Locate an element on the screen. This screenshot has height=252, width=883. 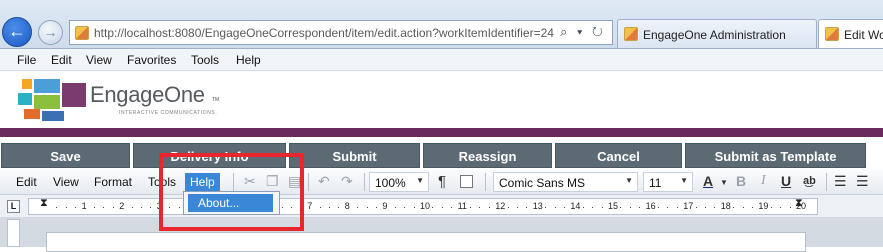
superscript-button: a͜b is located at coordinates (809, 181).